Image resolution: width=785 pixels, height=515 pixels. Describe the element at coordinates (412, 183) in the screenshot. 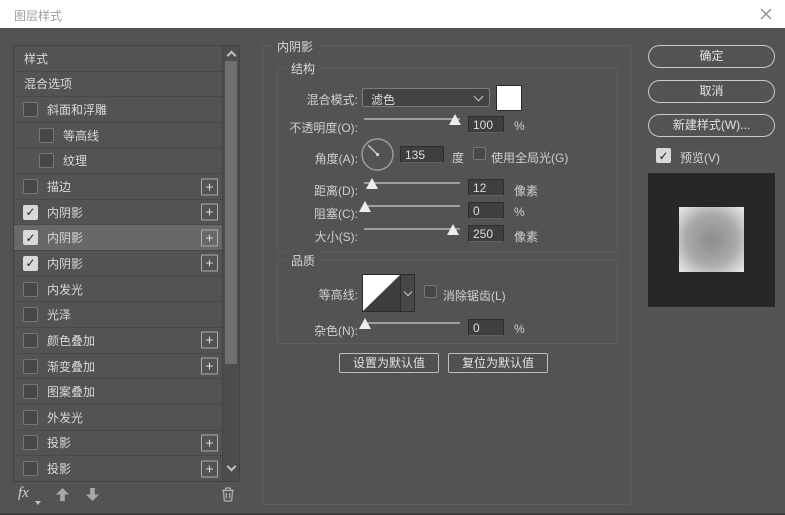

I see `distance-slider` at that location.